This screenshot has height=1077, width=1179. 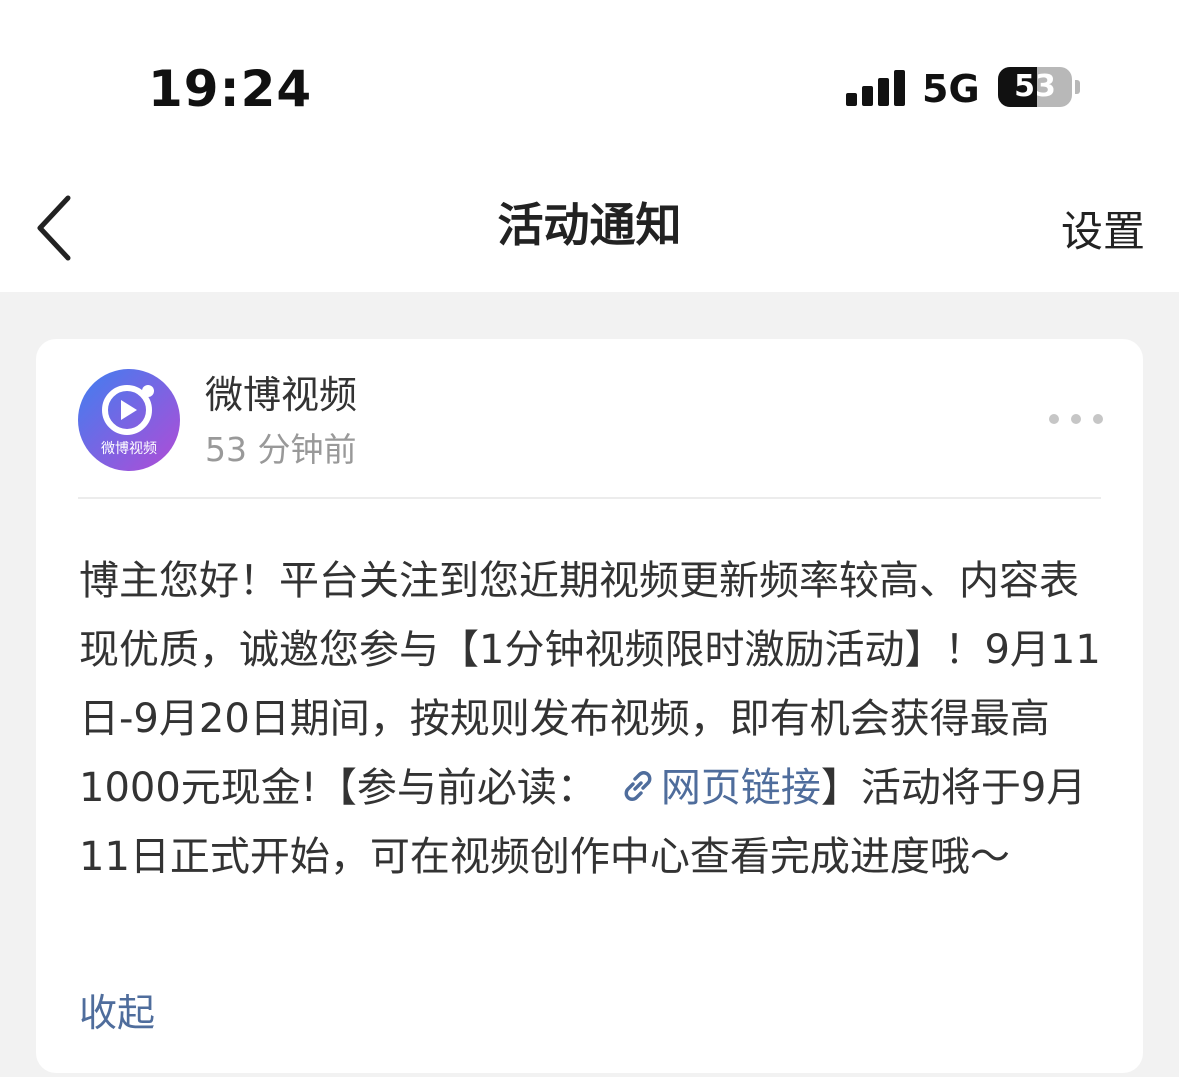 What do you see at coordinates (1076, 419) in the screenshot?
I see `more-options-button` at bounding box center [1076, 419].